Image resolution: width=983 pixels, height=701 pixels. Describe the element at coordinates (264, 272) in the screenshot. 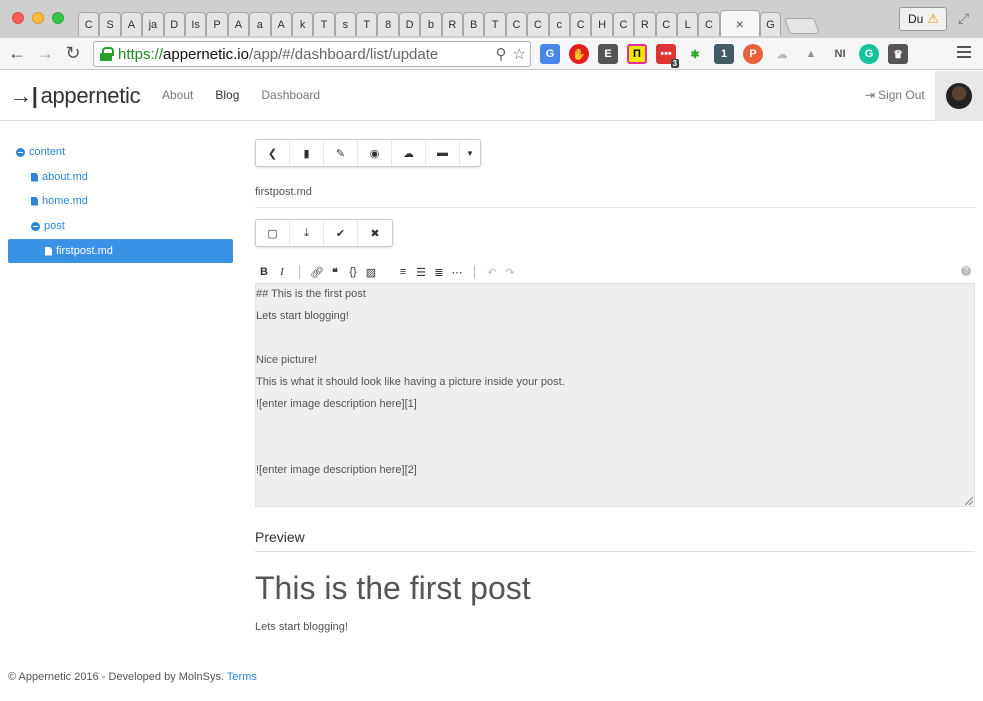

I see `bold-icon: B` at that location.